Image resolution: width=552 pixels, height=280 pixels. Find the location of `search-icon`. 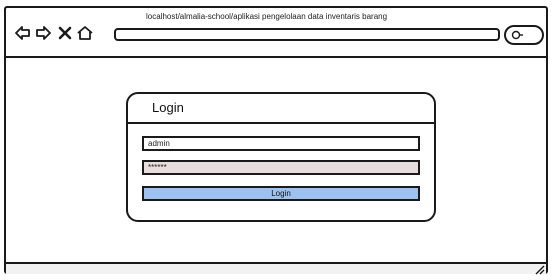

search-icon is located at coordinates (517, 35).